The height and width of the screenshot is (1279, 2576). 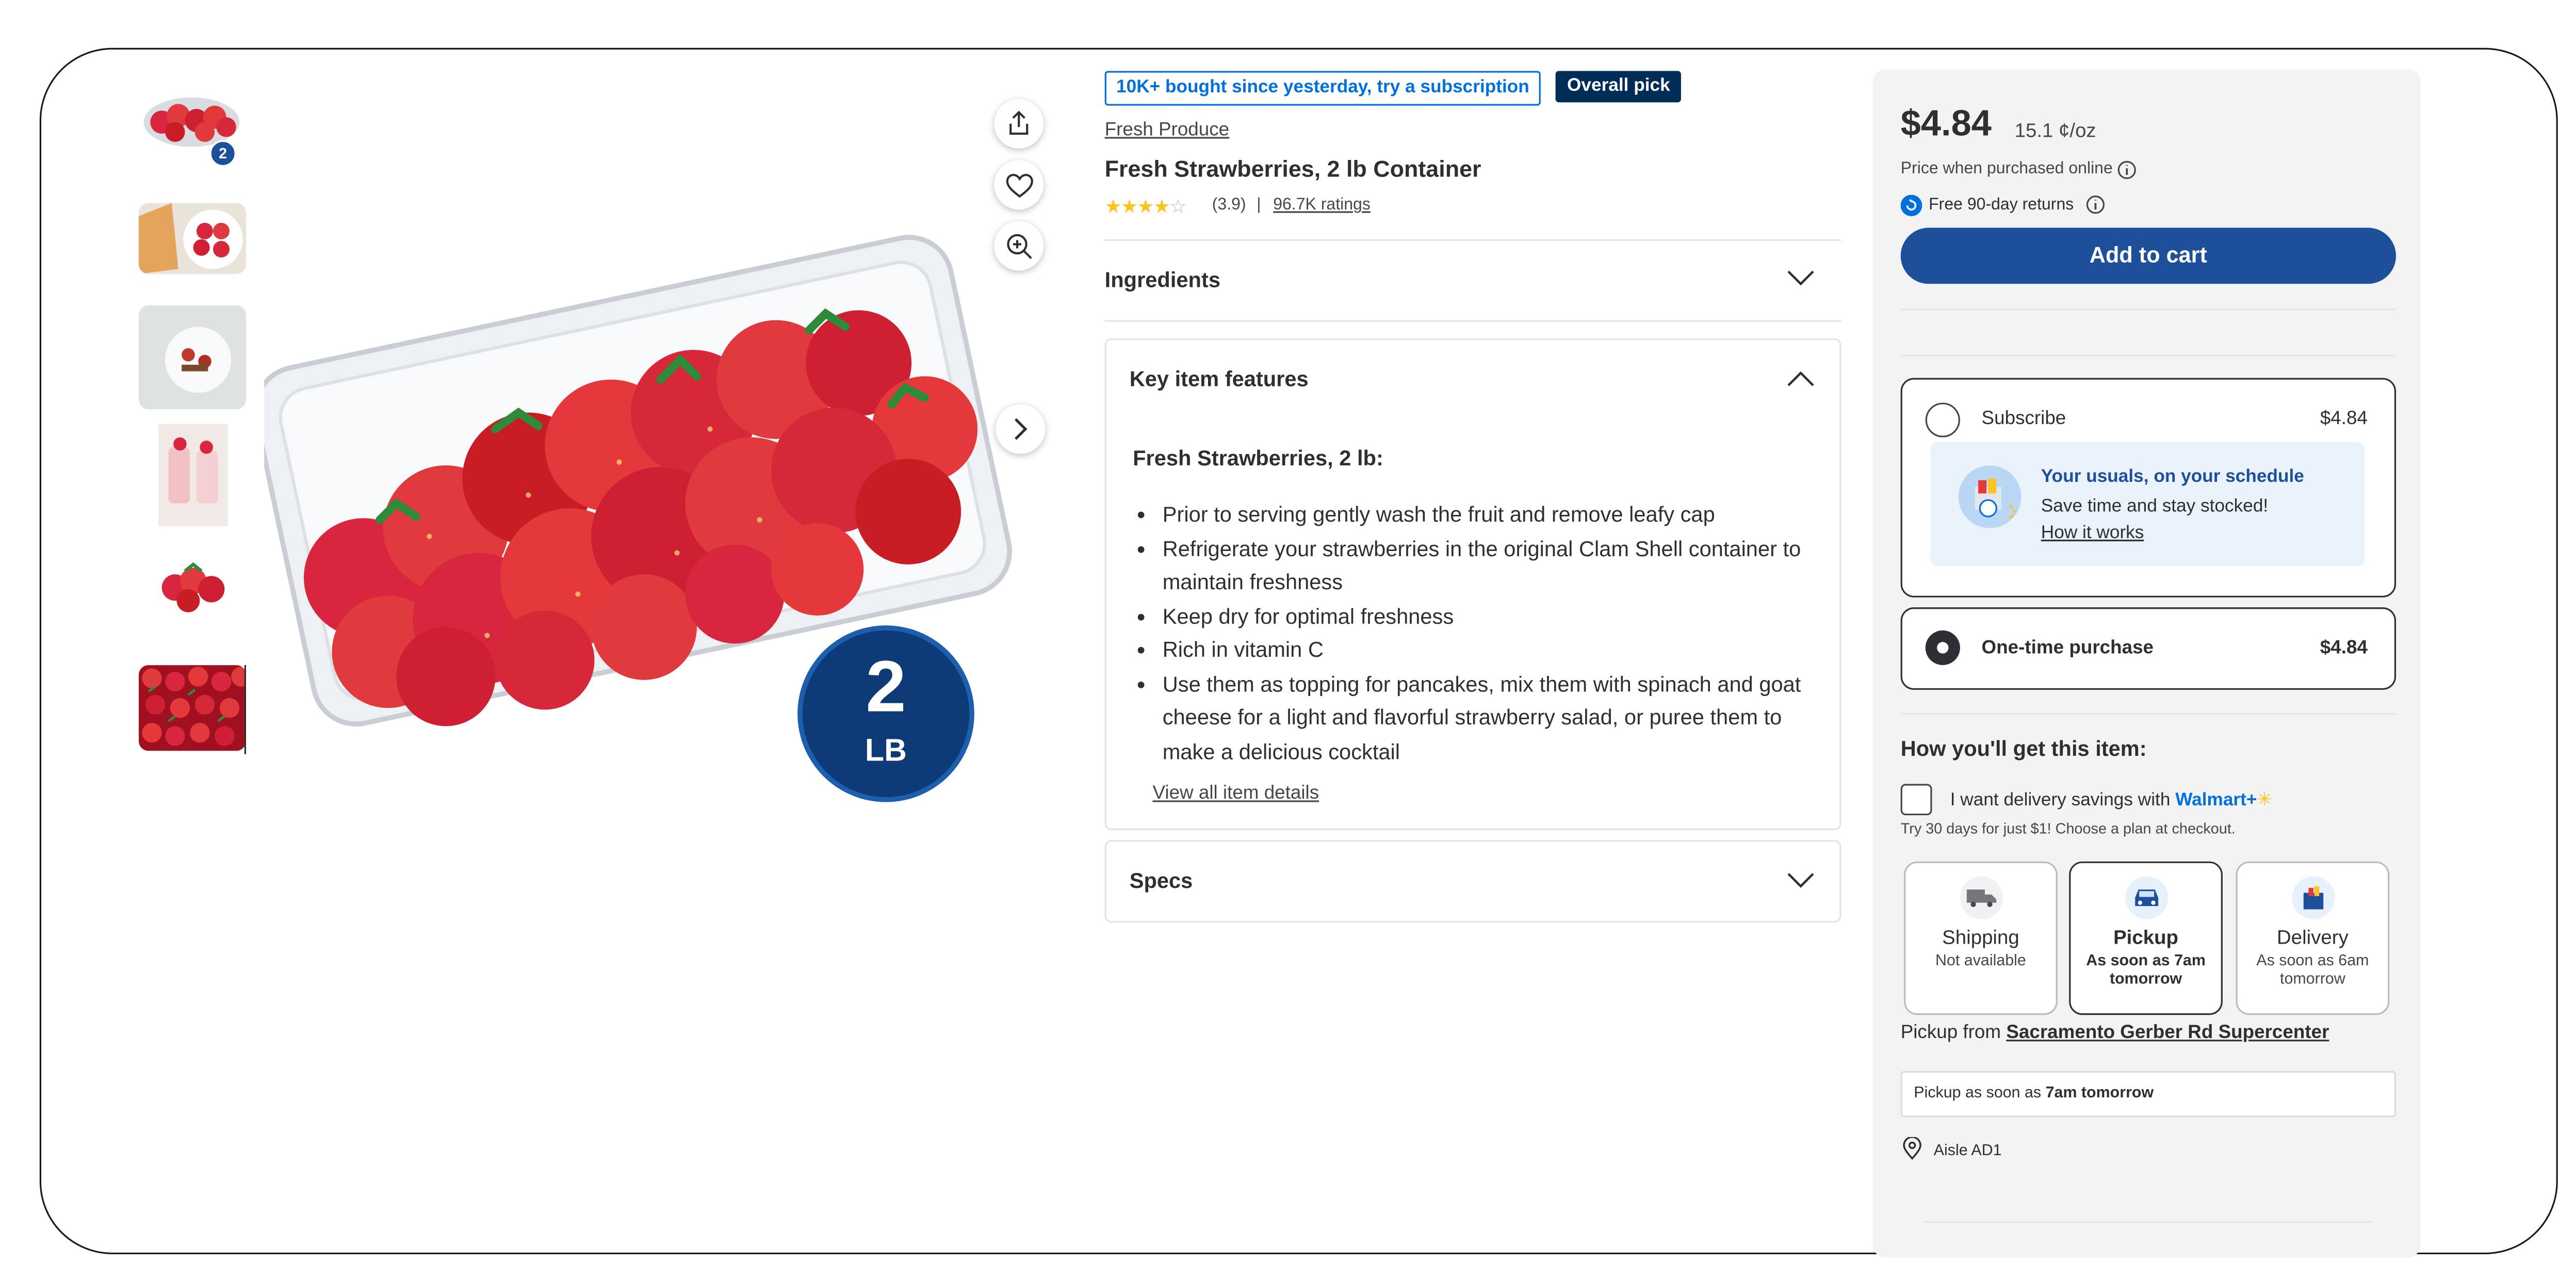 What do you see at coordinates (886, 751) in the screenshot?
I see `pack-size-unit: LB` at bounding box center [886, 751].